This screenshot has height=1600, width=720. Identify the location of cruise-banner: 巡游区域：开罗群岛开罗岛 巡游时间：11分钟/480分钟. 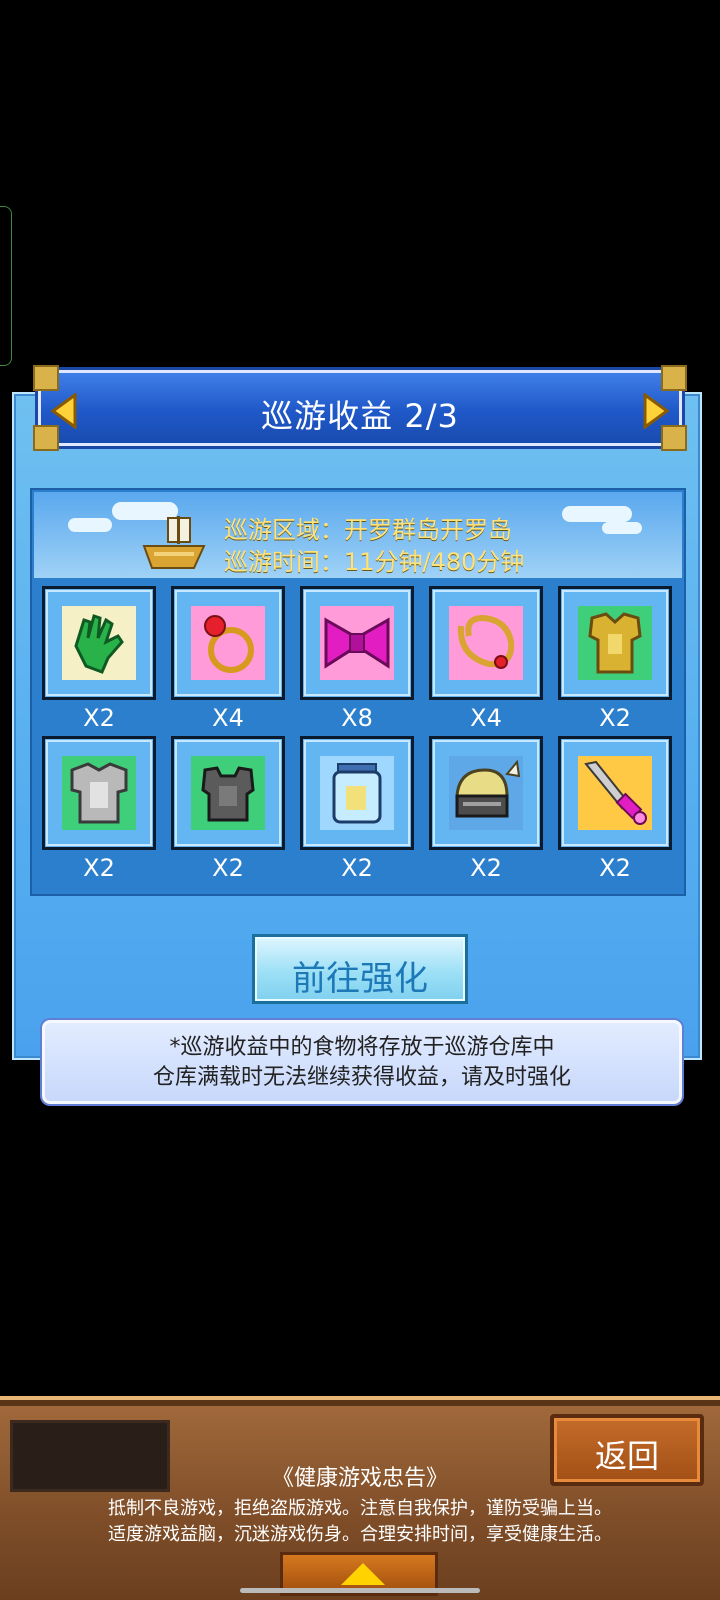
(358, 535).